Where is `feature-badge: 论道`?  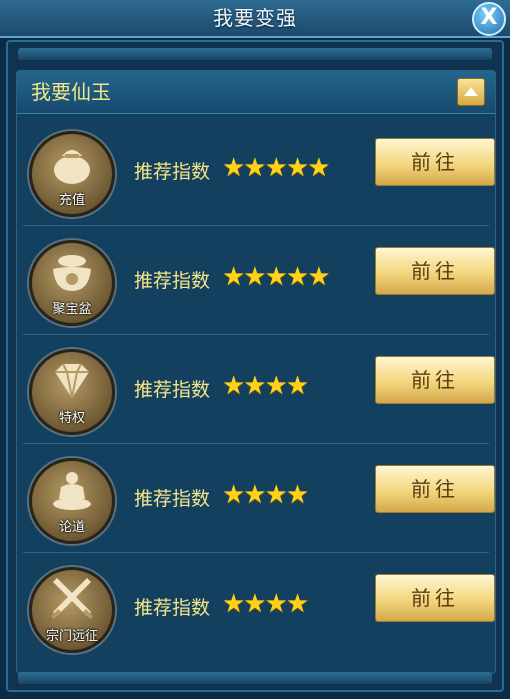
feature-badge: 论道 is located at coordinates (72, 501).